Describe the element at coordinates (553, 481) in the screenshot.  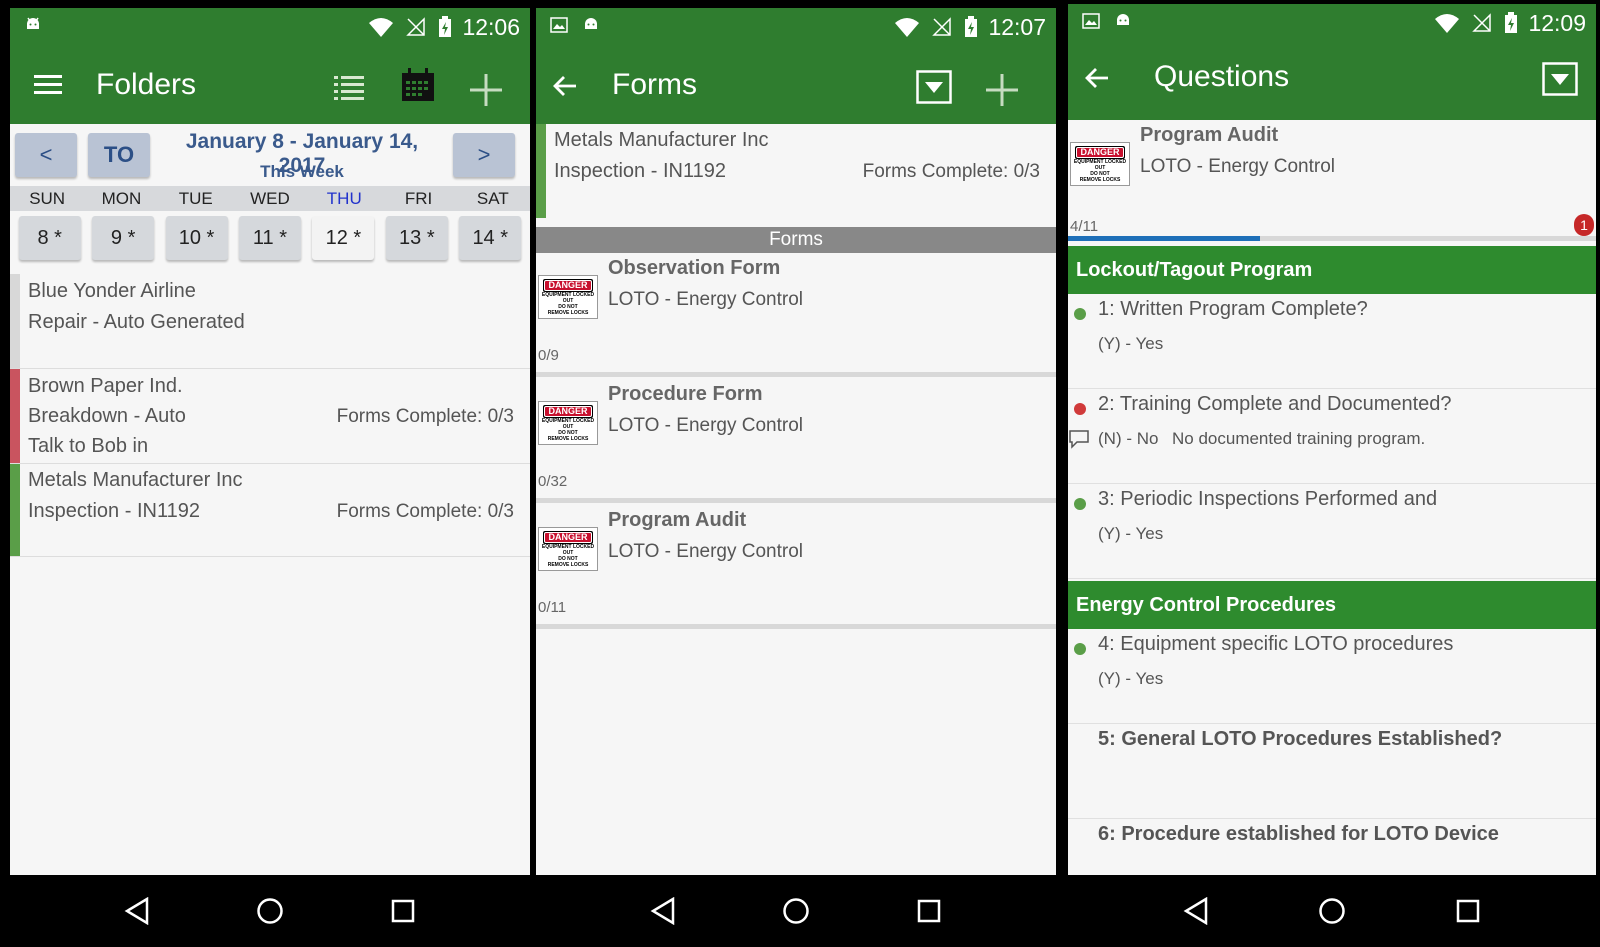
I see `form-count: 0/32` at that location.